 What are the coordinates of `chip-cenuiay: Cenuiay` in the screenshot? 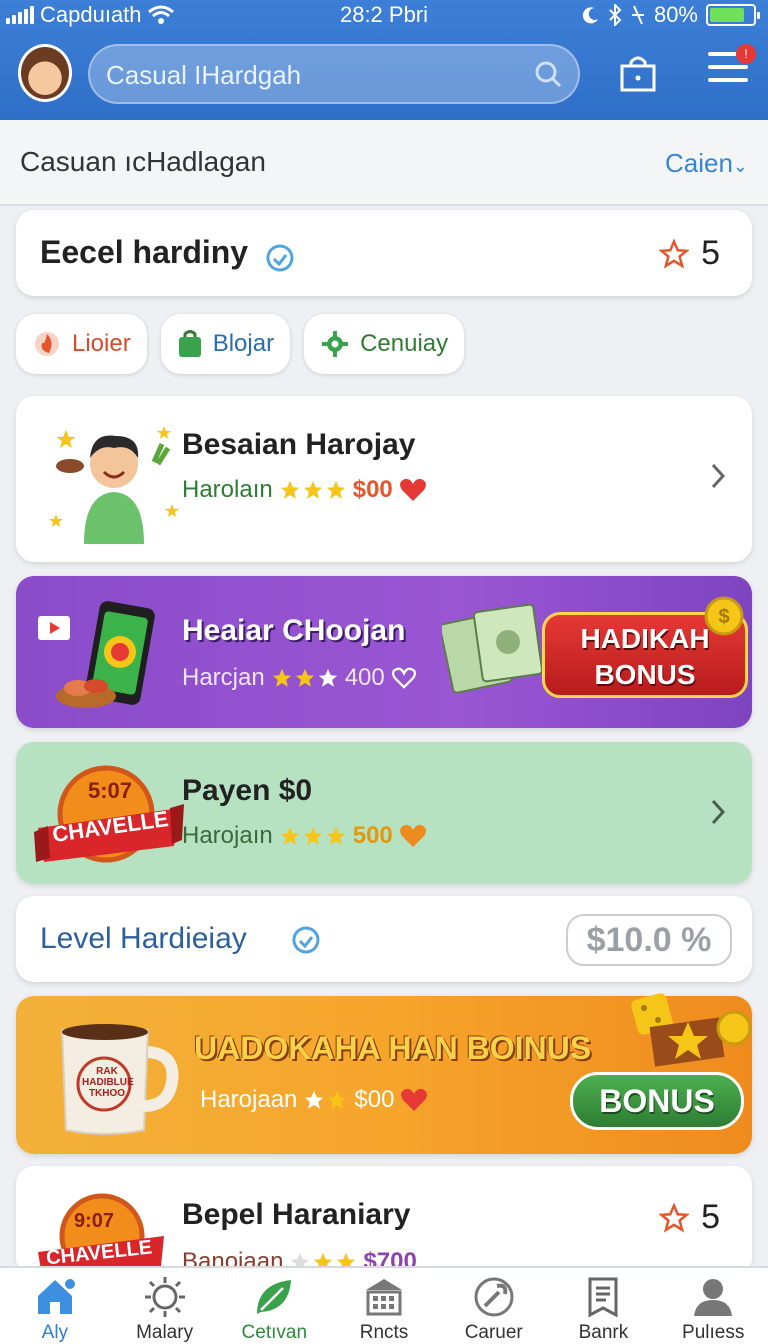 It's located at (384, 344).